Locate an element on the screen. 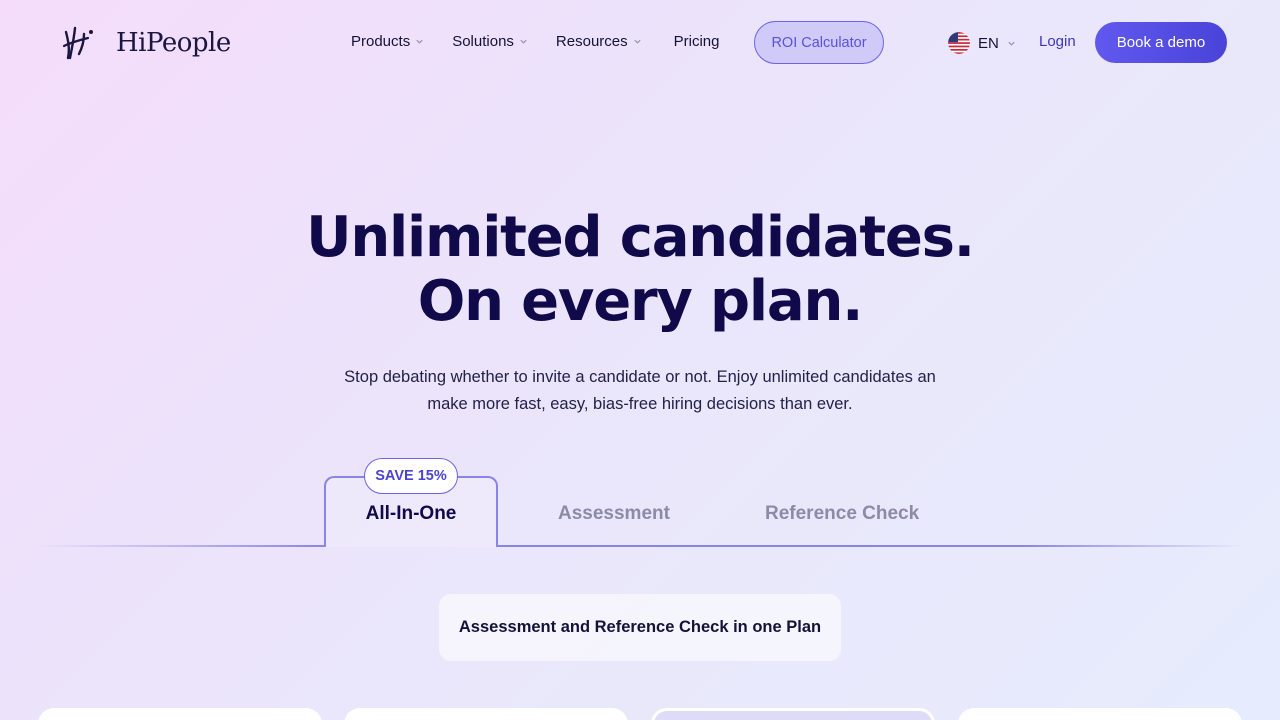 The image size is (1280, 720). nav-item-label: Solutions is located at coordinates (483, 41).